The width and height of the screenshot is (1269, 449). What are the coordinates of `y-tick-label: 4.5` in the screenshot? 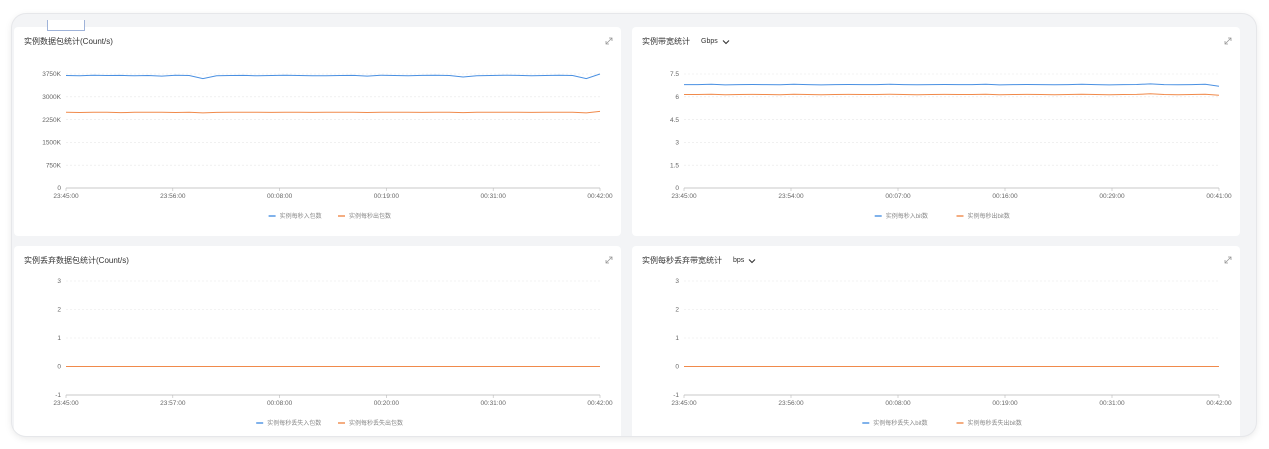 It's located at (674, 120).